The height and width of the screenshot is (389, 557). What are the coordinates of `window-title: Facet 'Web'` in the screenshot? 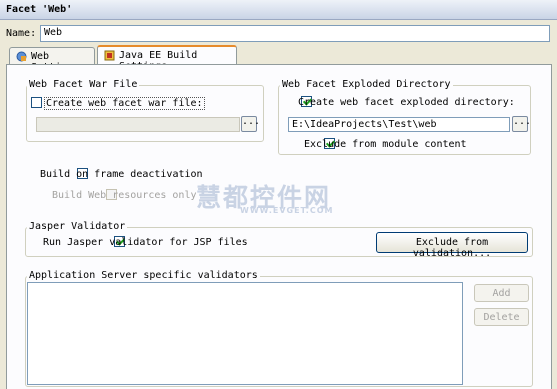 It's located at (278, 10).